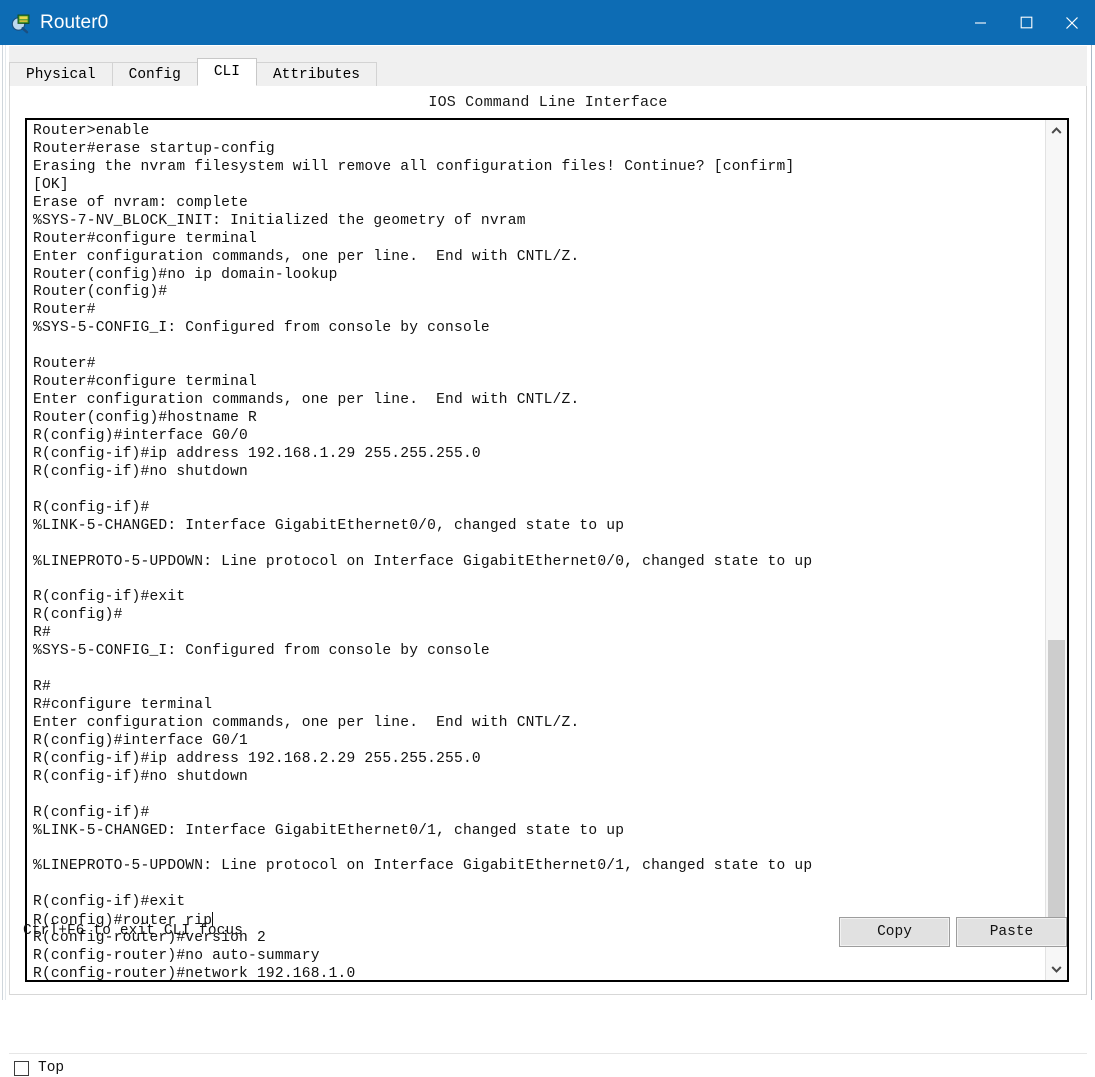 The image size is (1095, 1077). What do you see at coordinates (51, 1068) in the screenshot?
I see `top-checkbox-label: Top` at bounding box center [51, 1068].